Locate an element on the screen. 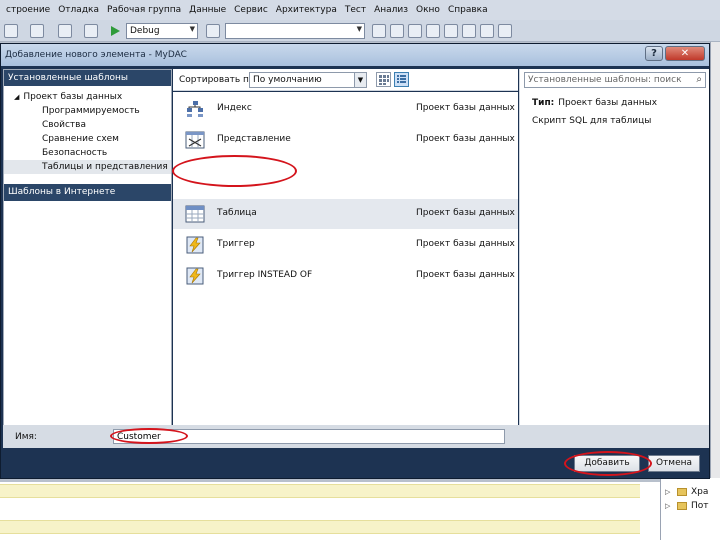  menu-item-architecture: Архитектура is located at coordinates (306, 10).